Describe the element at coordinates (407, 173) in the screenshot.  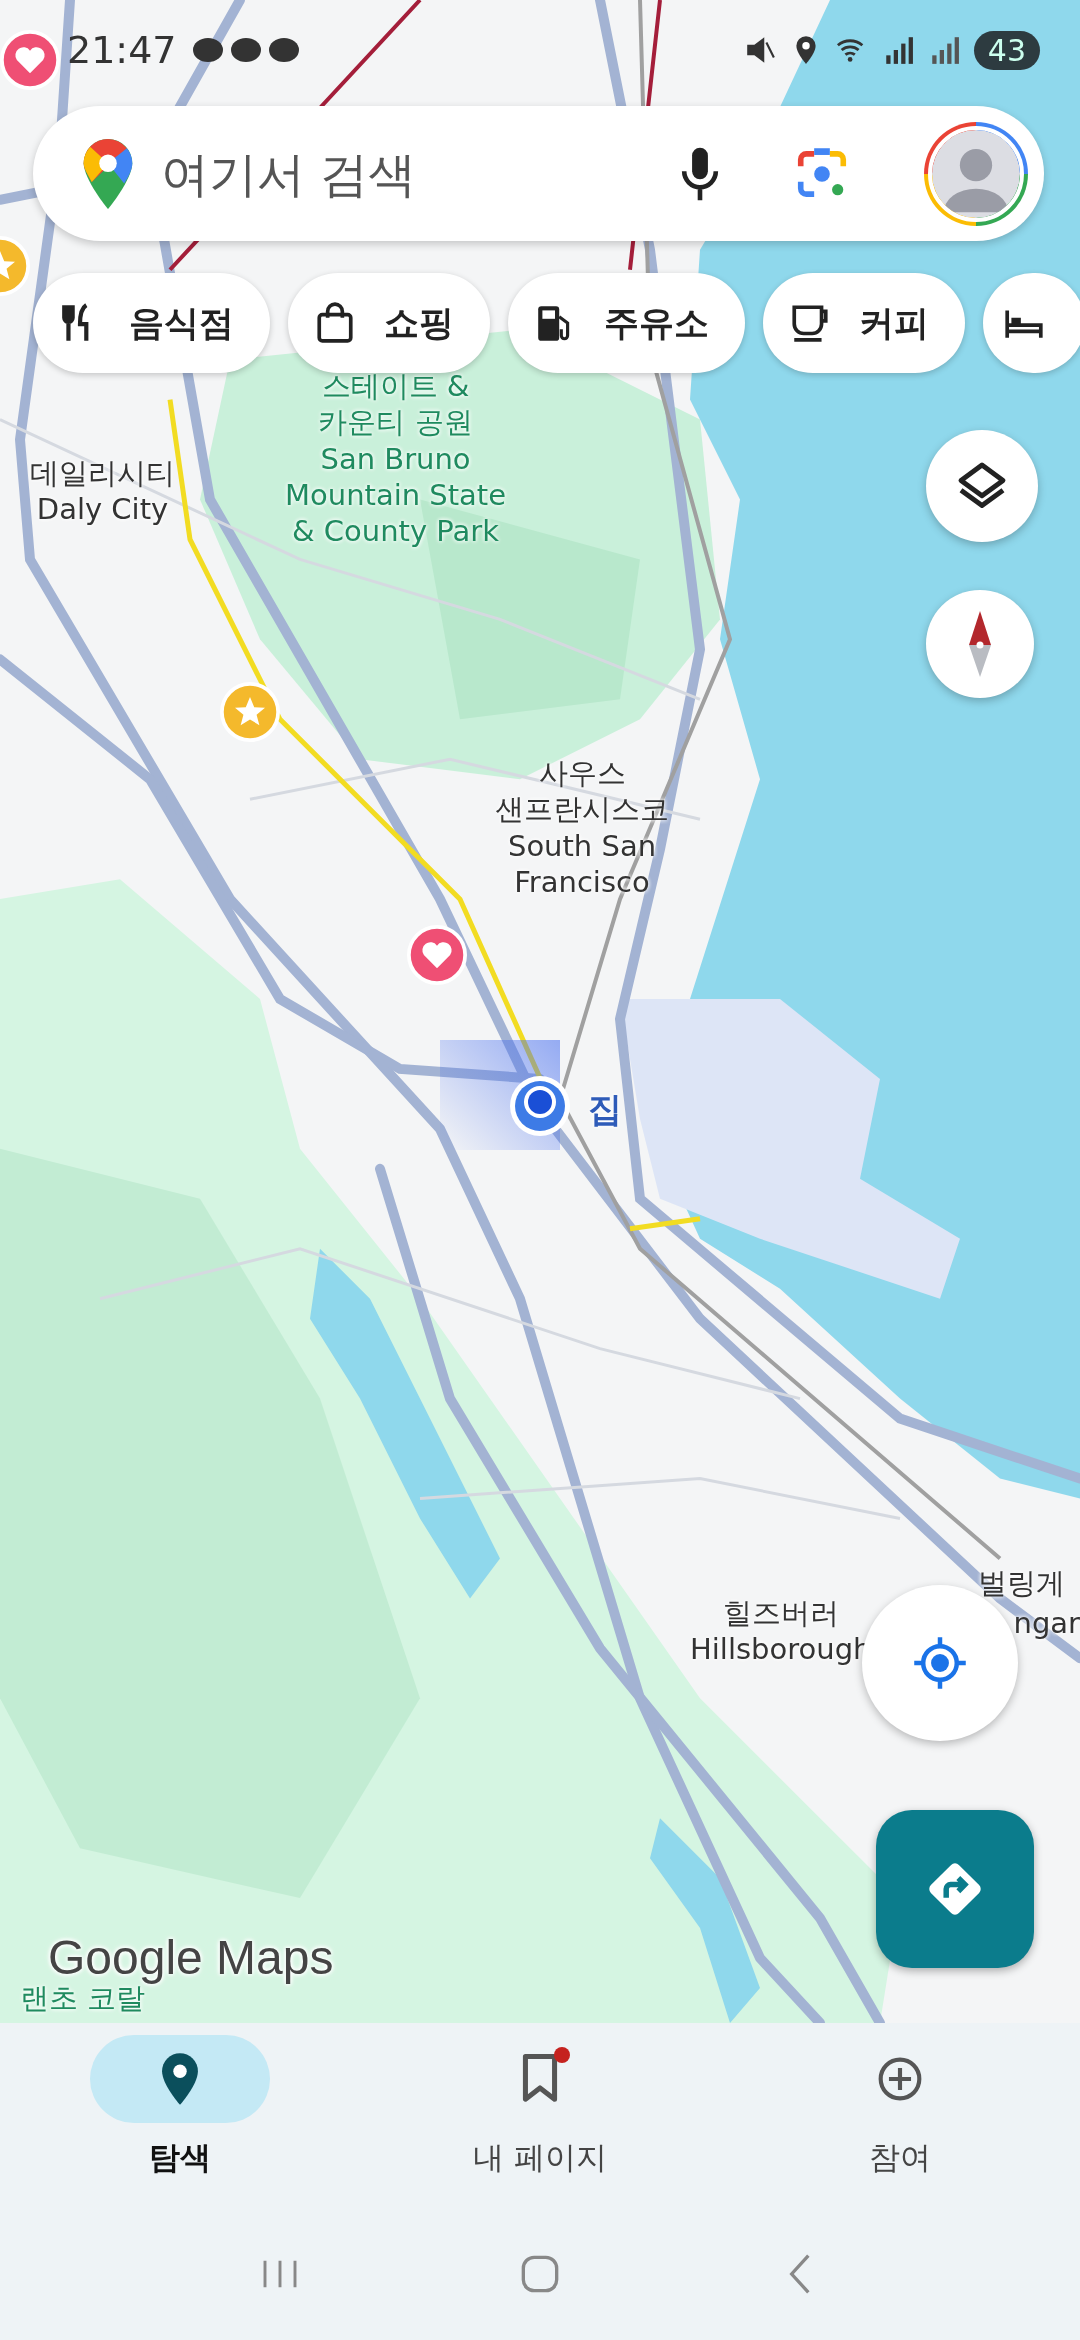
I see `search-input: 여기서 검색` at that location.